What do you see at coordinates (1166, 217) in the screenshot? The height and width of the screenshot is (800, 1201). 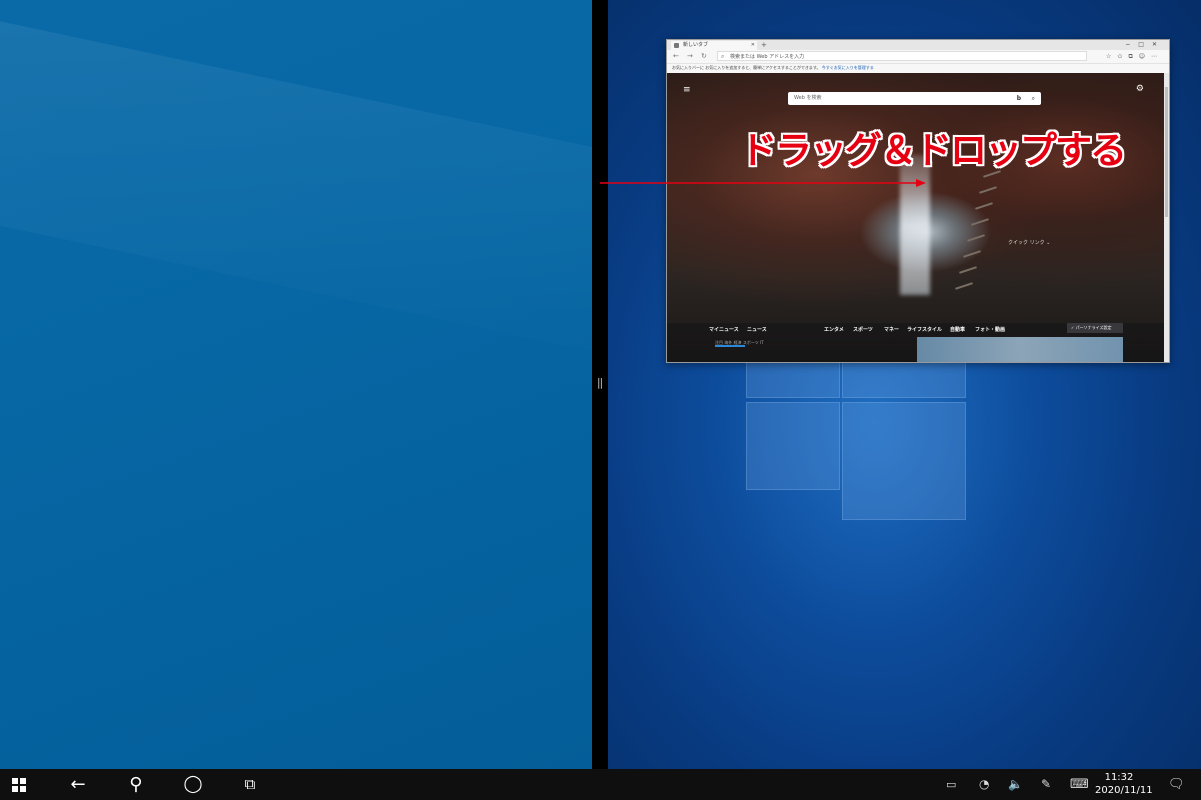 I see `page-scrollbar` at bounding box center [1166, 217].